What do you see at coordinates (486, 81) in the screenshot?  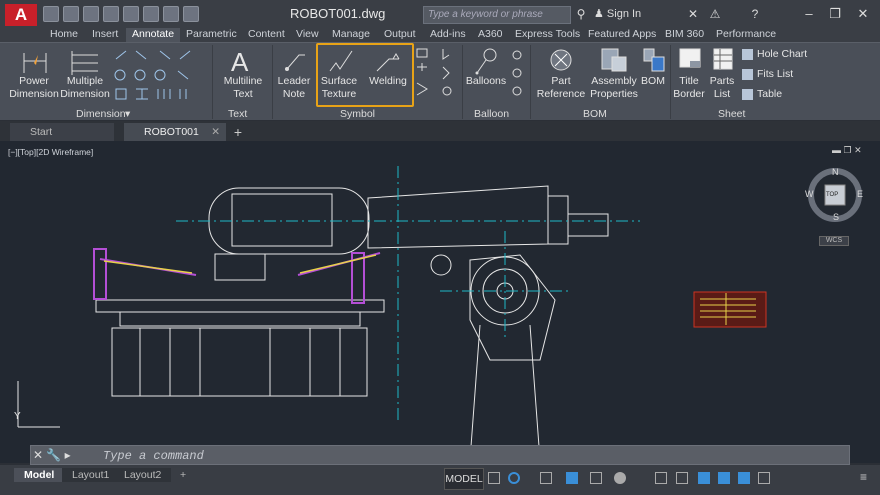 I see `balloons-button: Balloons` at bounding box center [486, 81].